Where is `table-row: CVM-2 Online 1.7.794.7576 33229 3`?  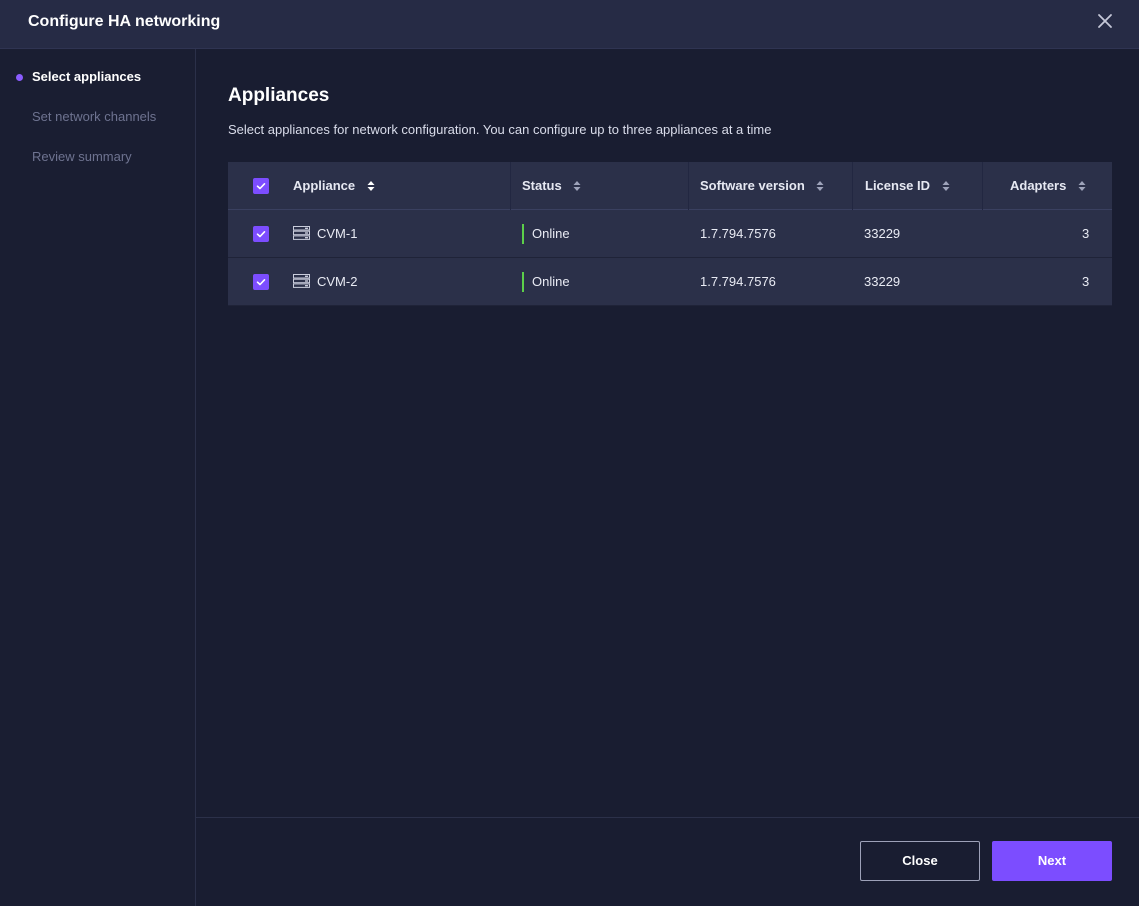
table-row: CVM-2 Online 1.7.794.7576 33229 3 is located at coordinates (670, 282).